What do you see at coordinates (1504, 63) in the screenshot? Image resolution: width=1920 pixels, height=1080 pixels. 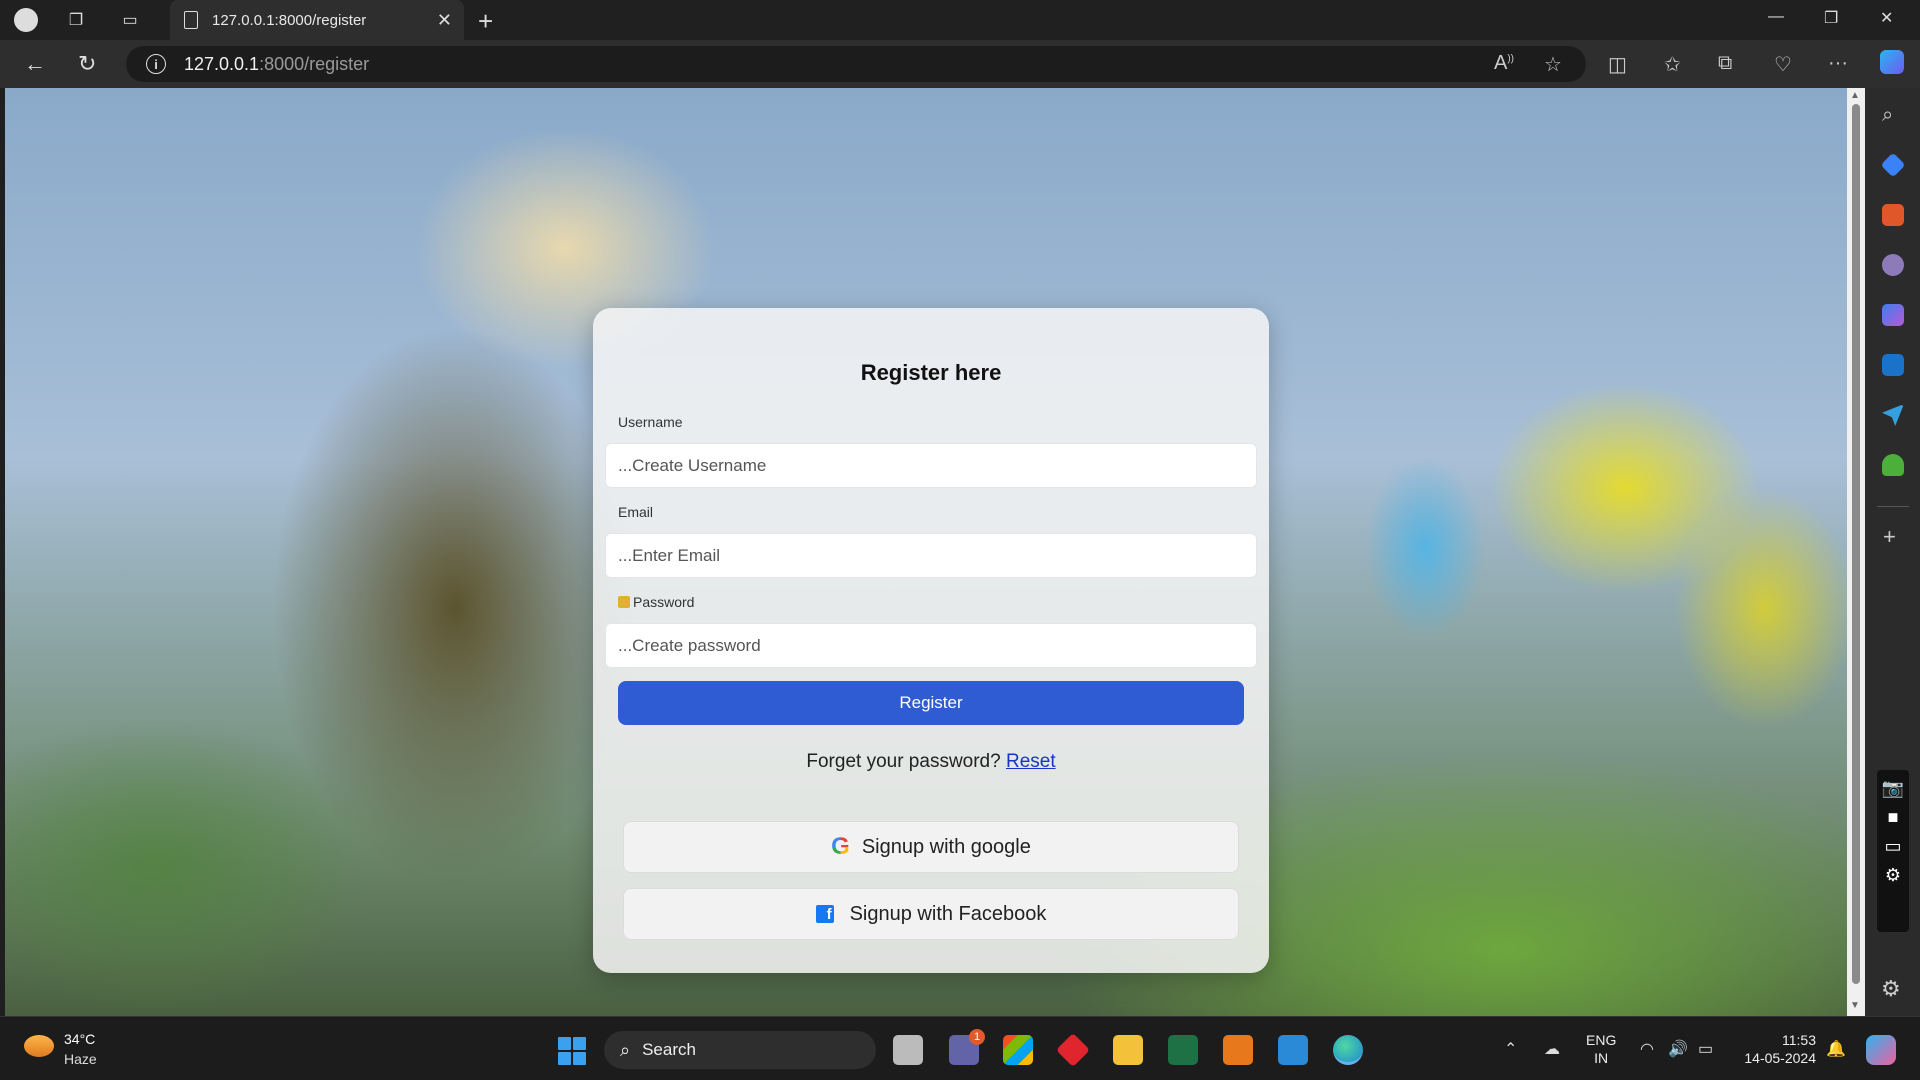 I see `read-aloud-icon: A))` at bounding box center [1504, 63].